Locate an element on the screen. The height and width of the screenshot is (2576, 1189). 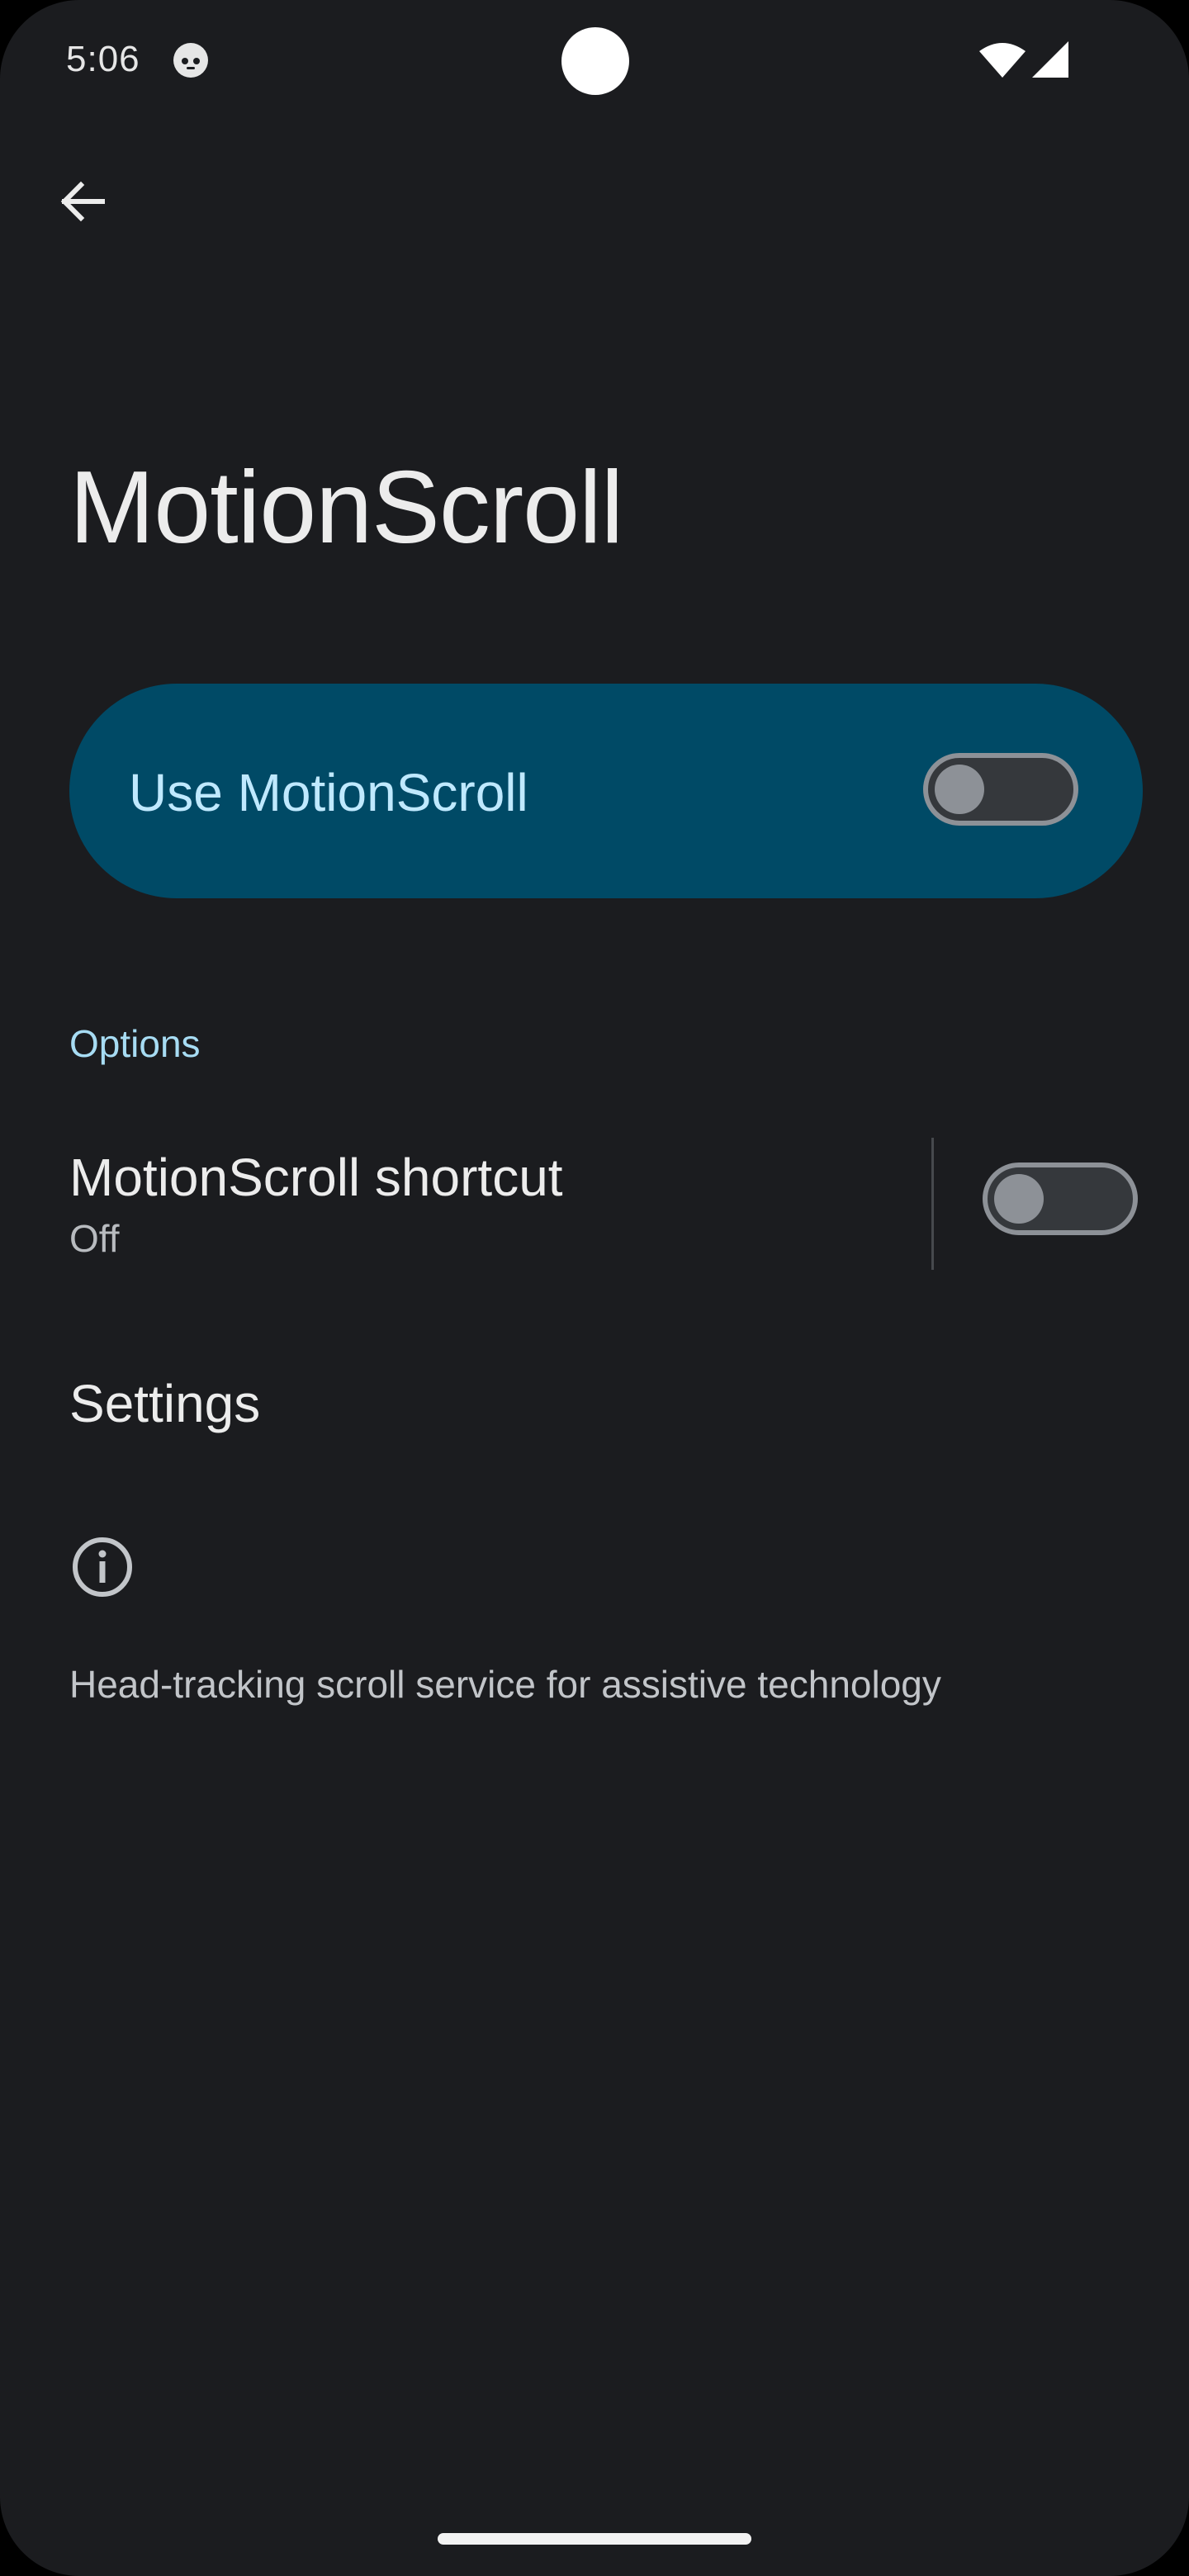
status-time: 5:06 is located at coordinates (103, 59).